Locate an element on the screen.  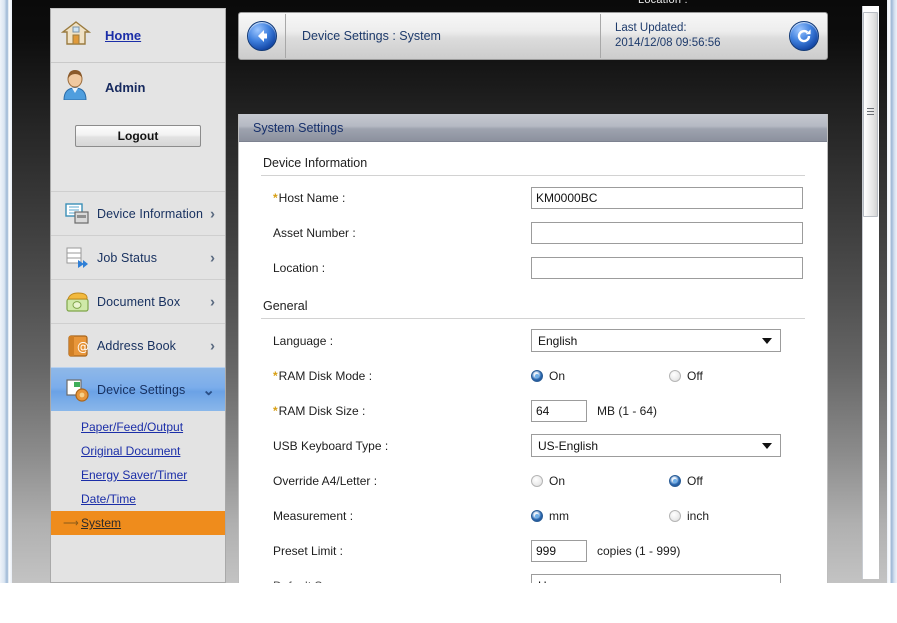
sidebar-item-job-status: Job Status › is located at coordinates (138, 257).